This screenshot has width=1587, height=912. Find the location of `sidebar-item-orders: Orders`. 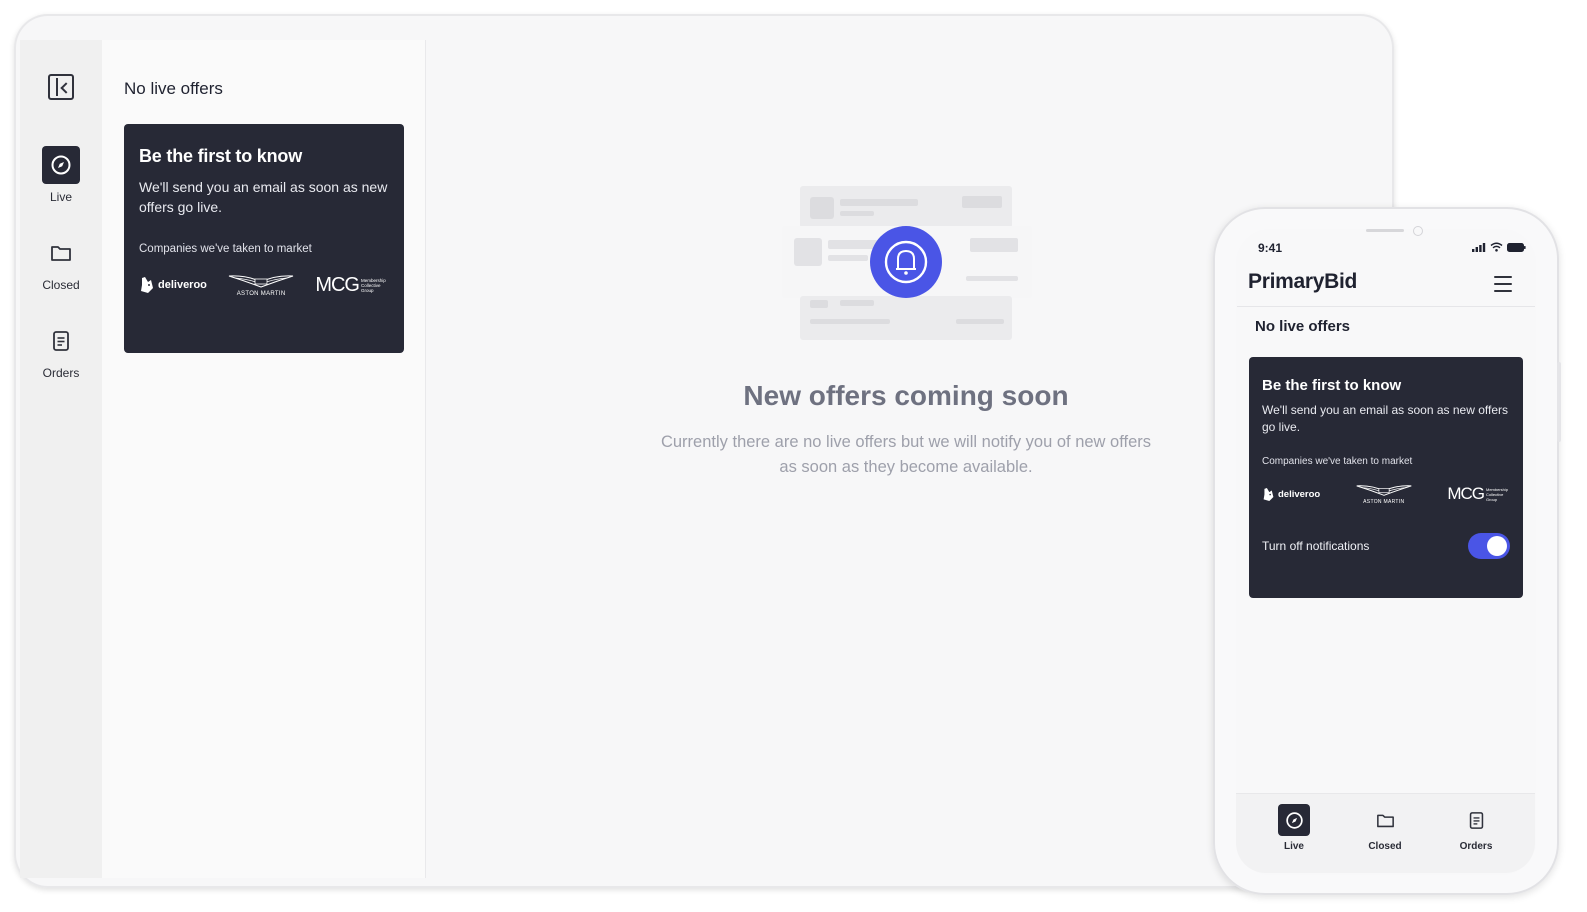

sidebar-item-orders: Orders is located at coordinates (61, 351).